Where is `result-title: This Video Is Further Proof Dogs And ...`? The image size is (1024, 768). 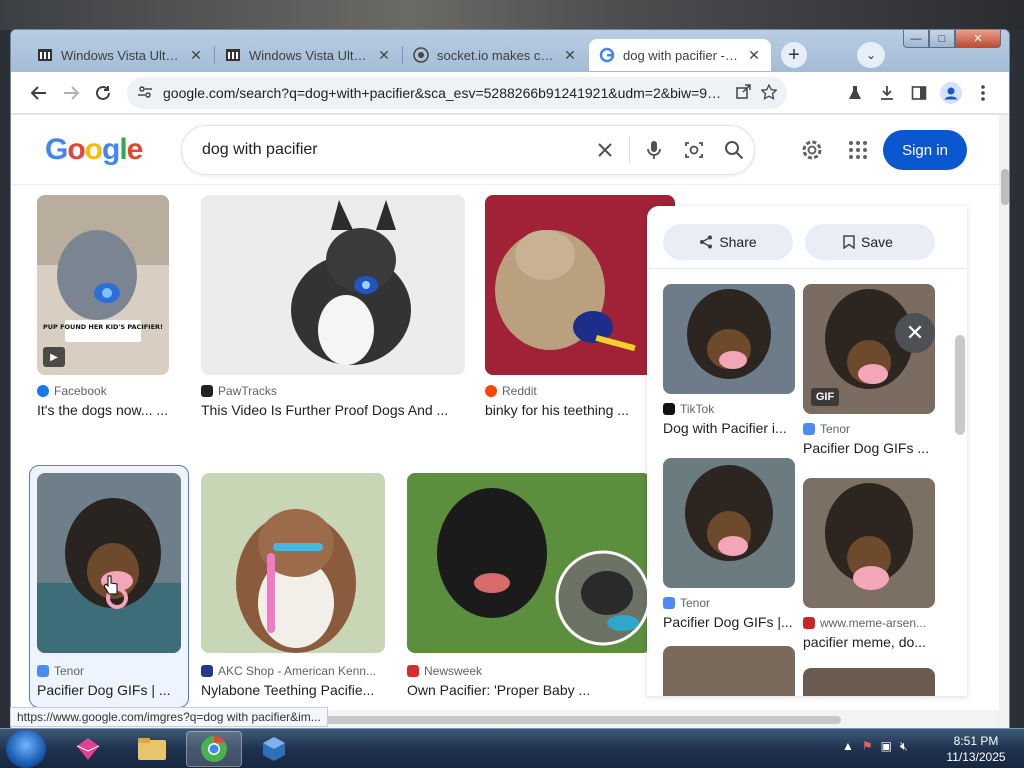
result-title: This Video Is Further Proof Dogs And ... is located at coordinates (324, 410).